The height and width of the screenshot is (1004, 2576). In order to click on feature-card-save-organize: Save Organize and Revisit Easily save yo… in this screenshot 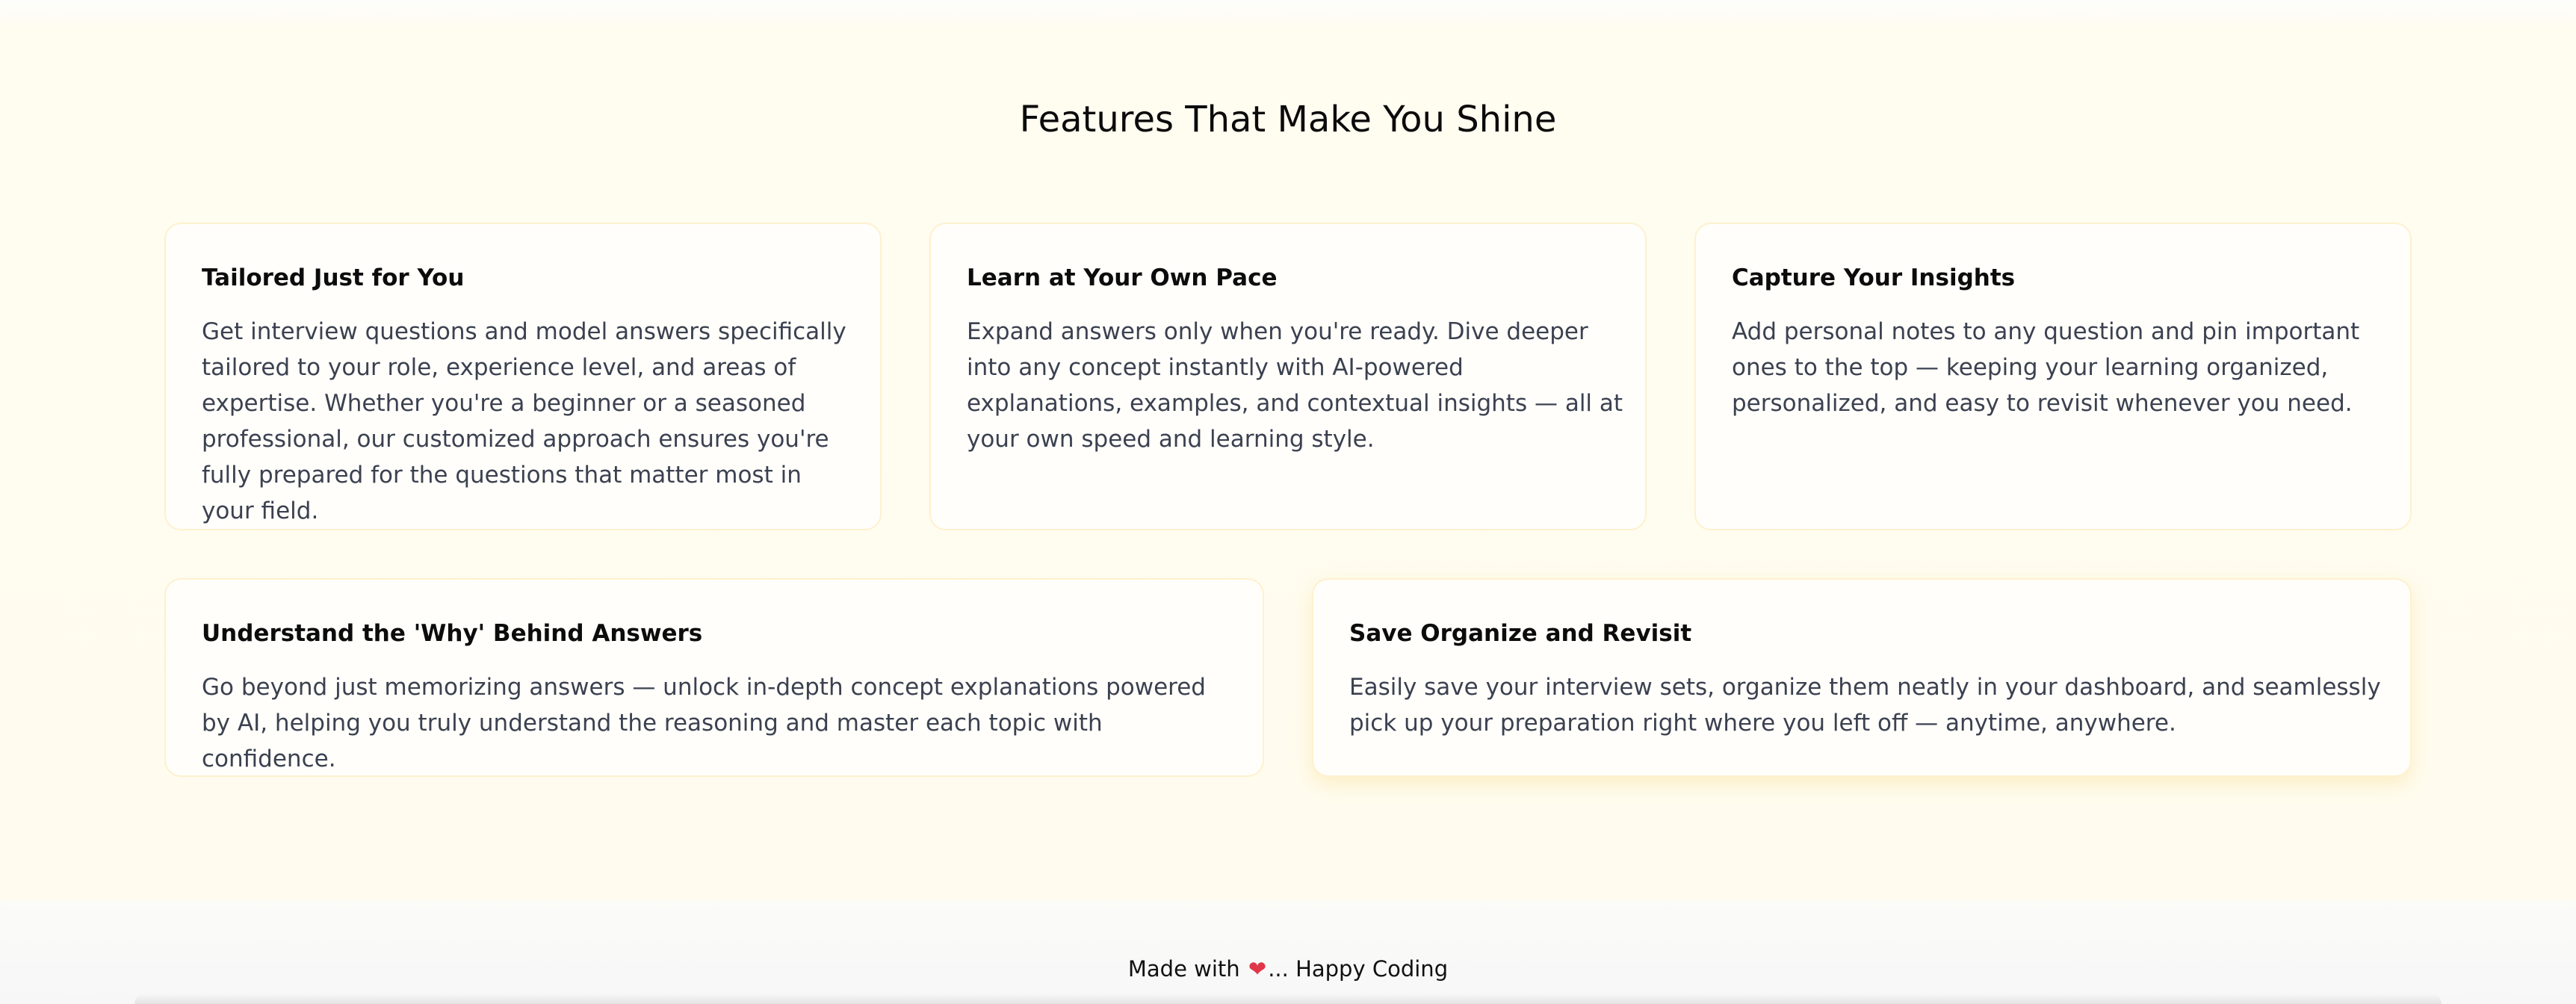, I will do `click(1862, 677)`.